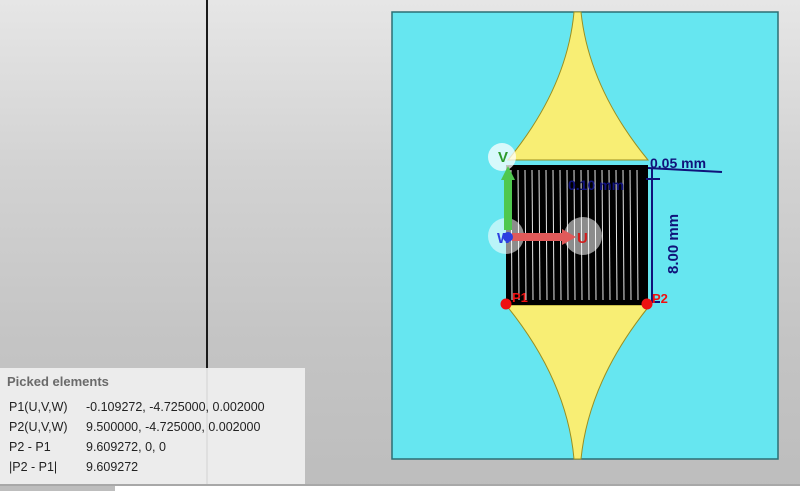  Describe the element at coordinates (596, 185) in the screenshot. I see `dimension-gap-label: 0.10 mm` at that location.